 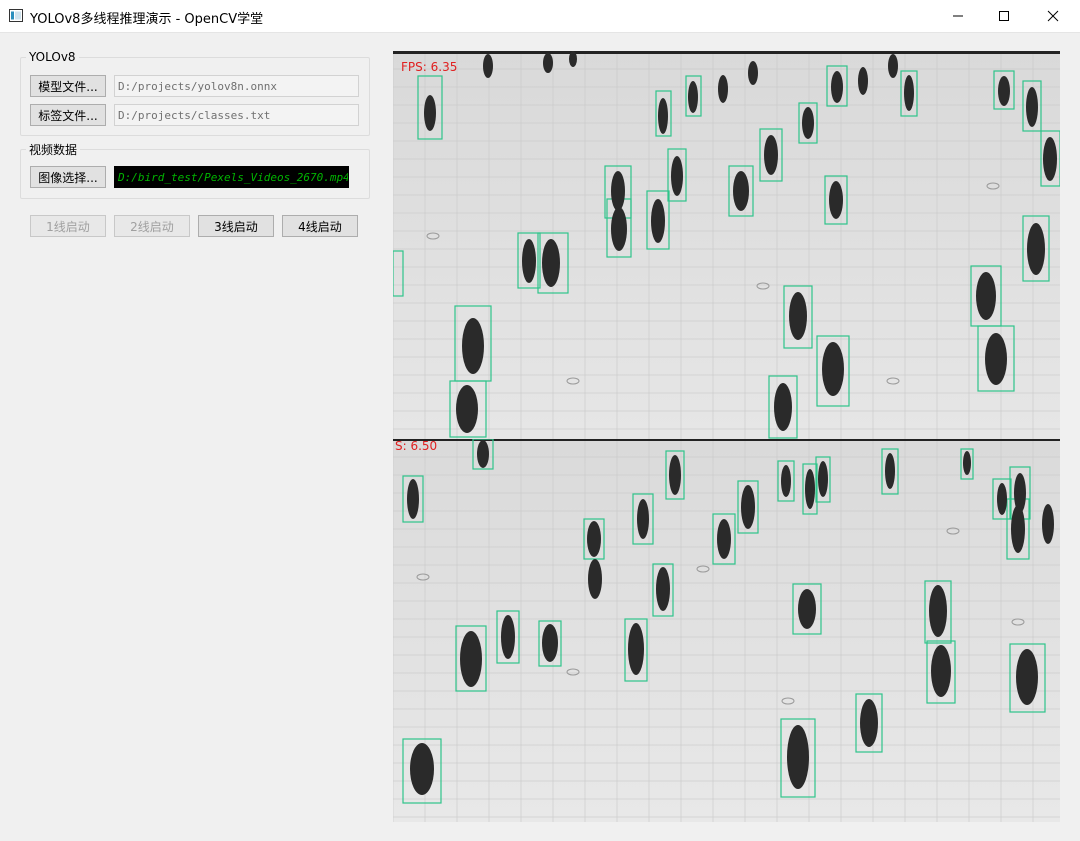 I want to click on video-path-field: D:/bird_test/Pexels_Videos_2670.mp4, so click(x=231, y=177).